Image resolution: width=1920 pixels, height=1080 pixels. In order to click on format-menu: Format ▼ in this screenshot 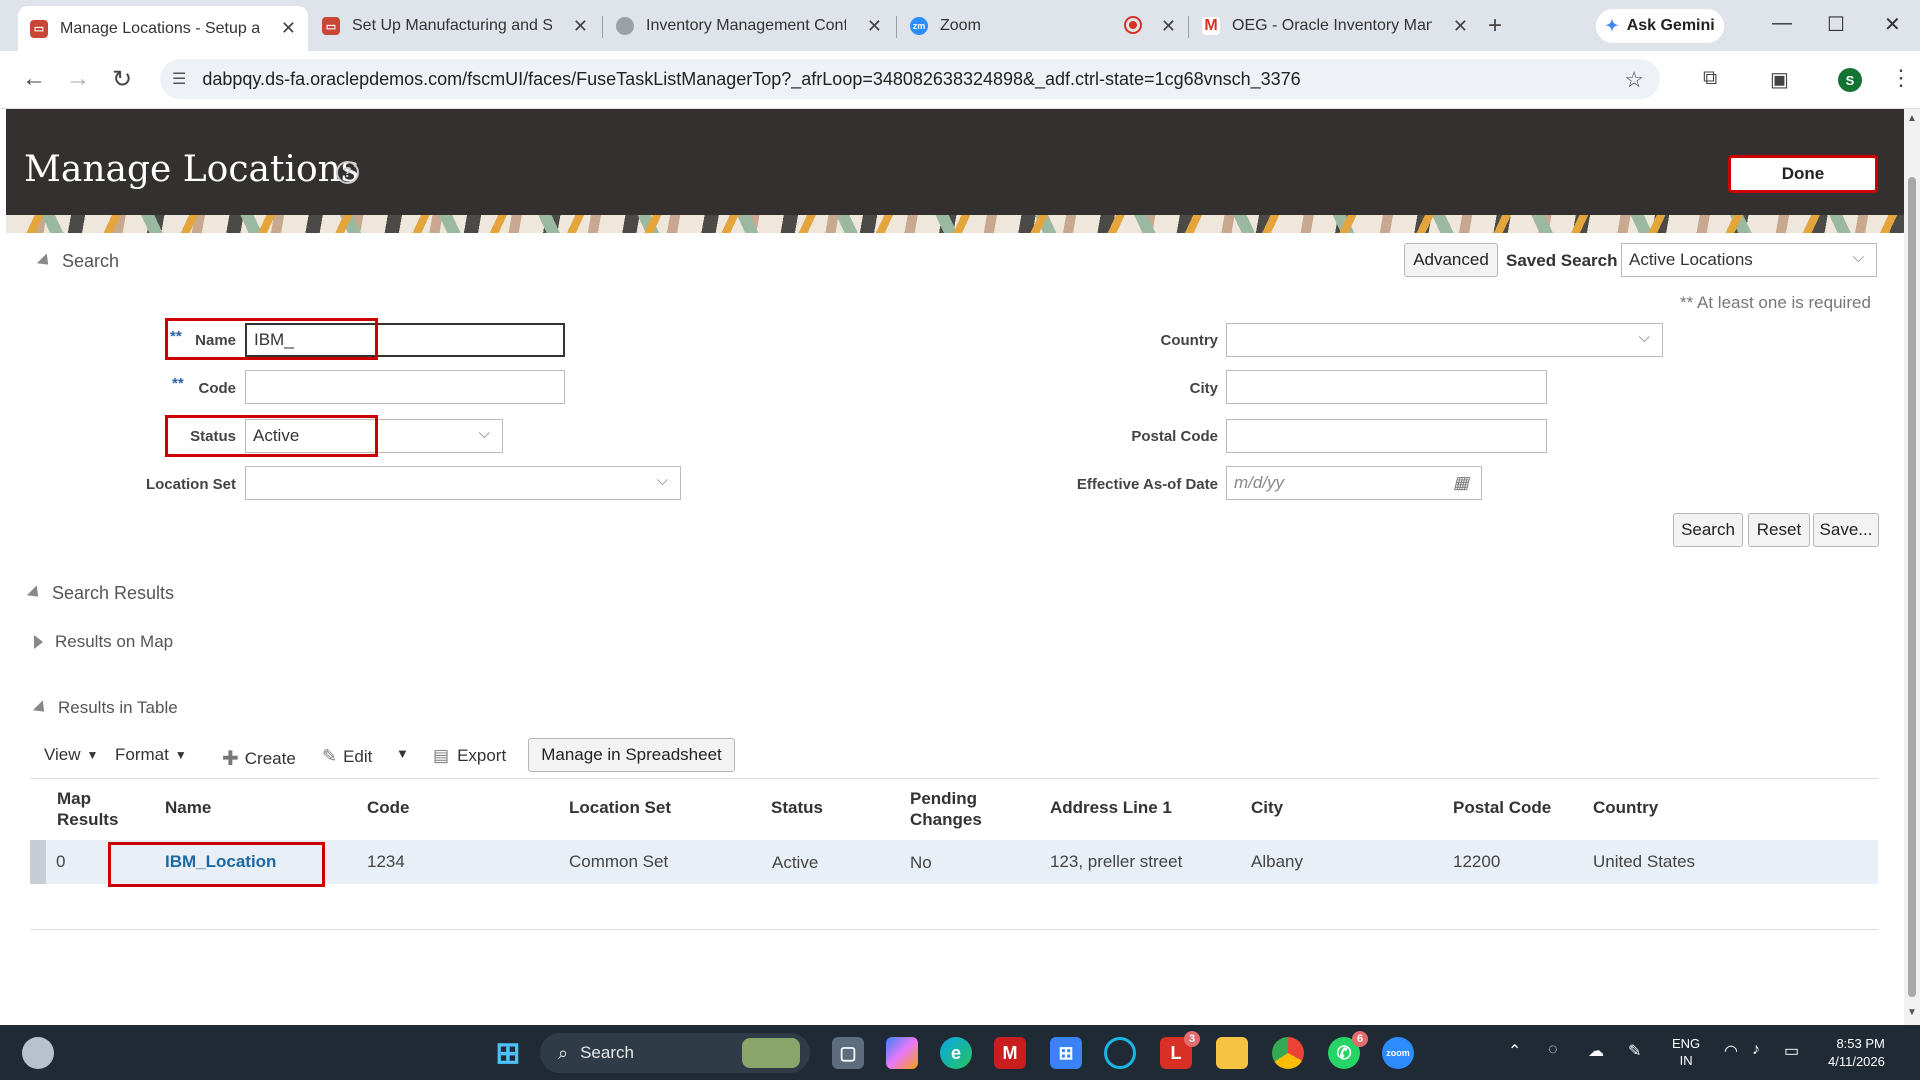, I will do `click(151, 755)`.